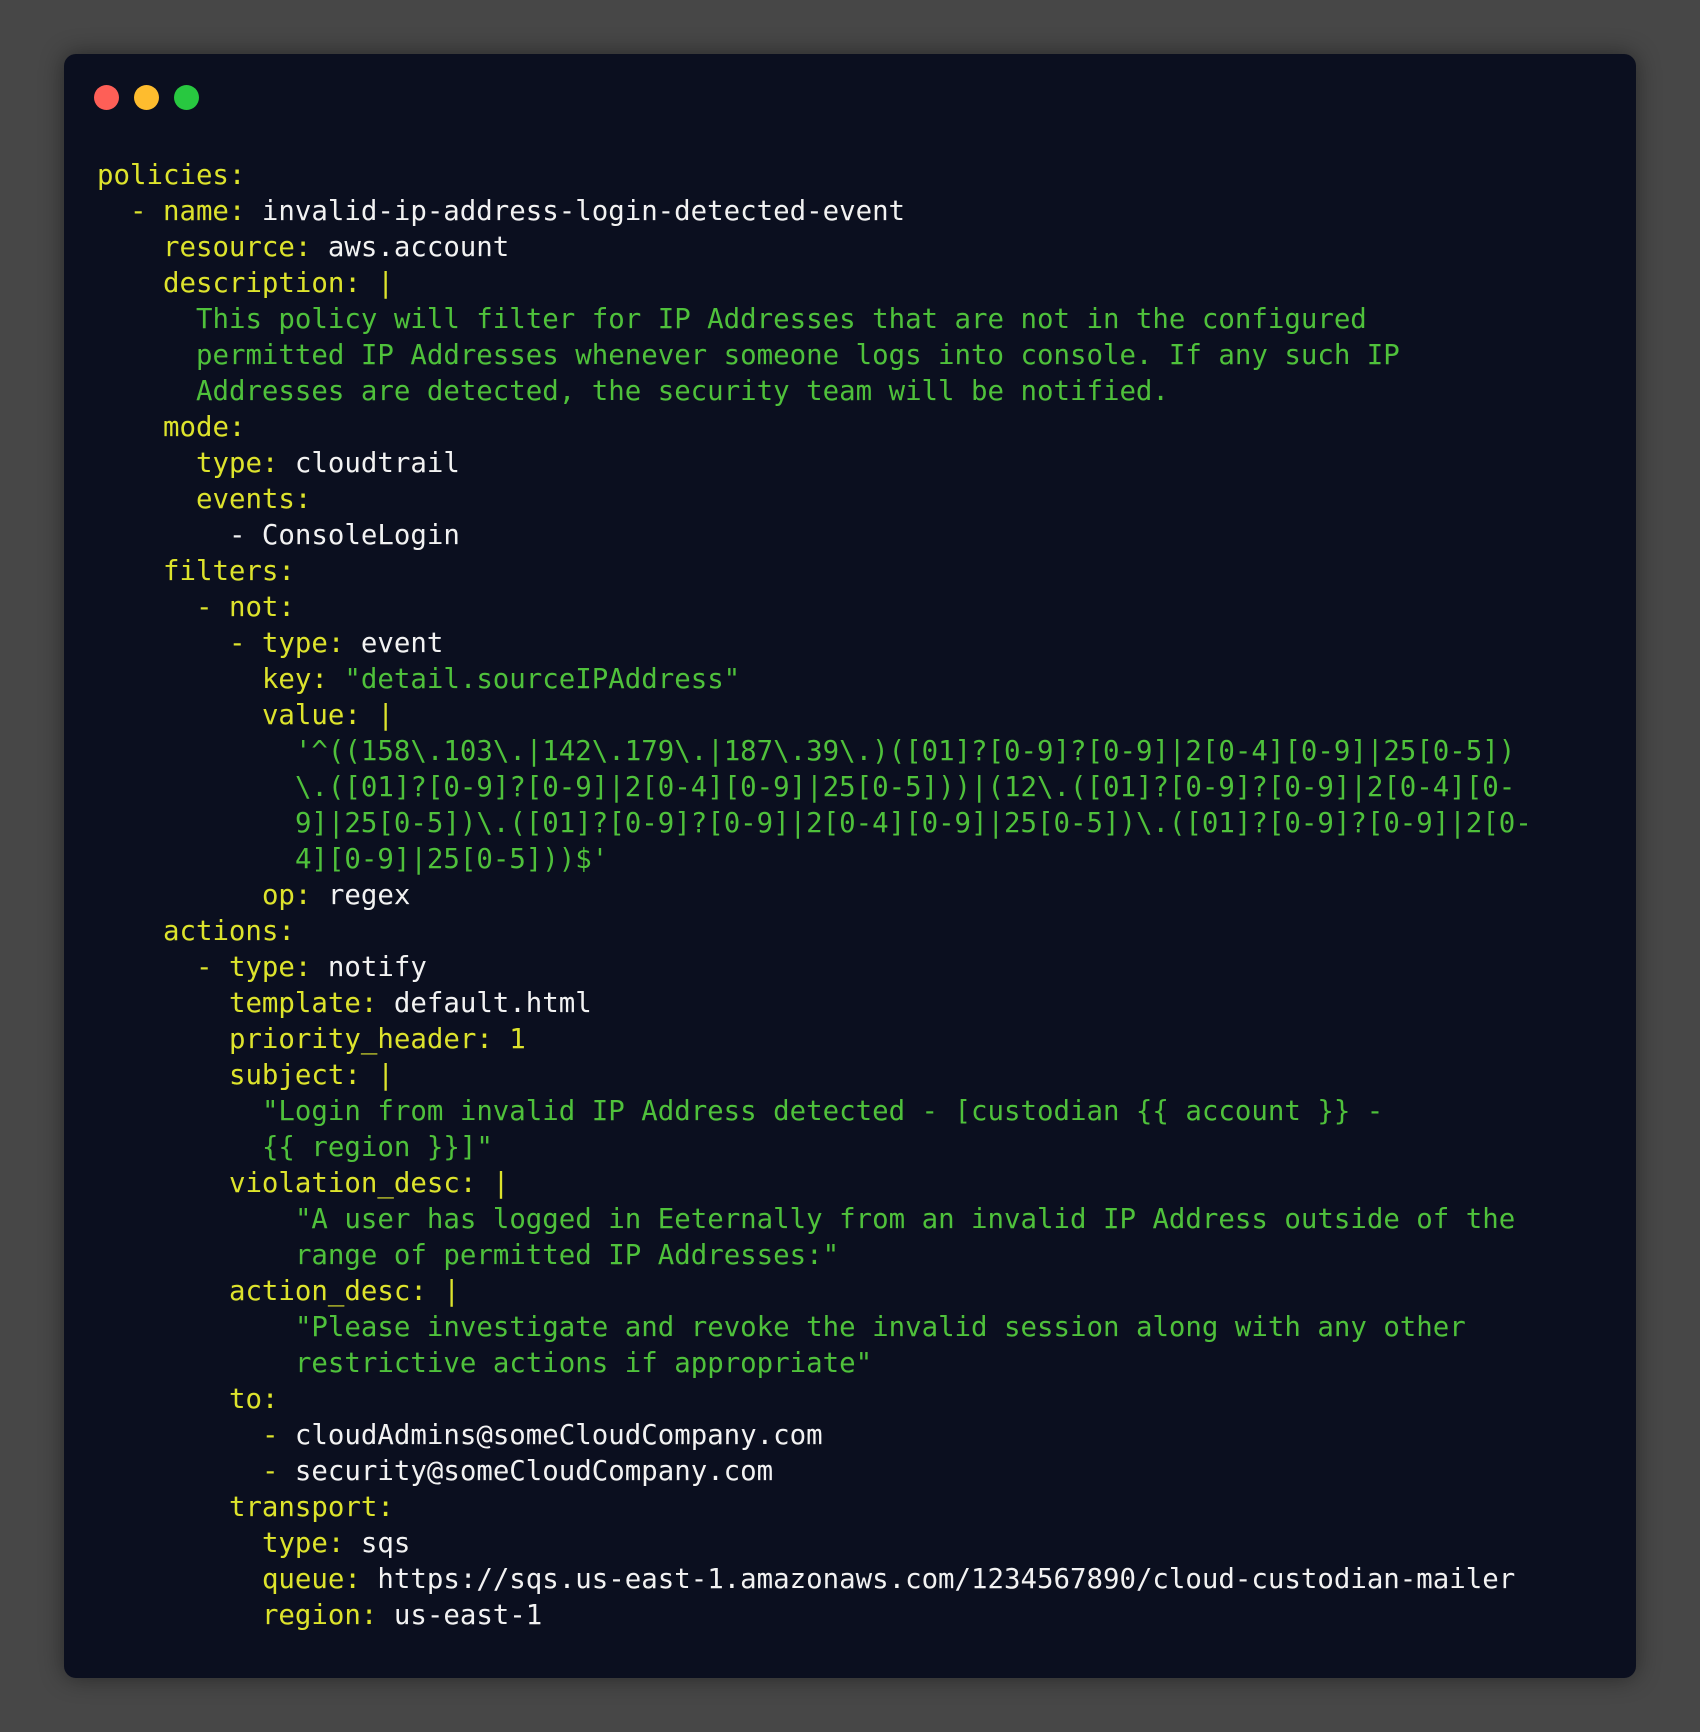  What do you see at coordinates (814, 680) in the screenshot?
I see `code-line: key: "detail.sourceIPAddress"` at bounding box center [814, 680].